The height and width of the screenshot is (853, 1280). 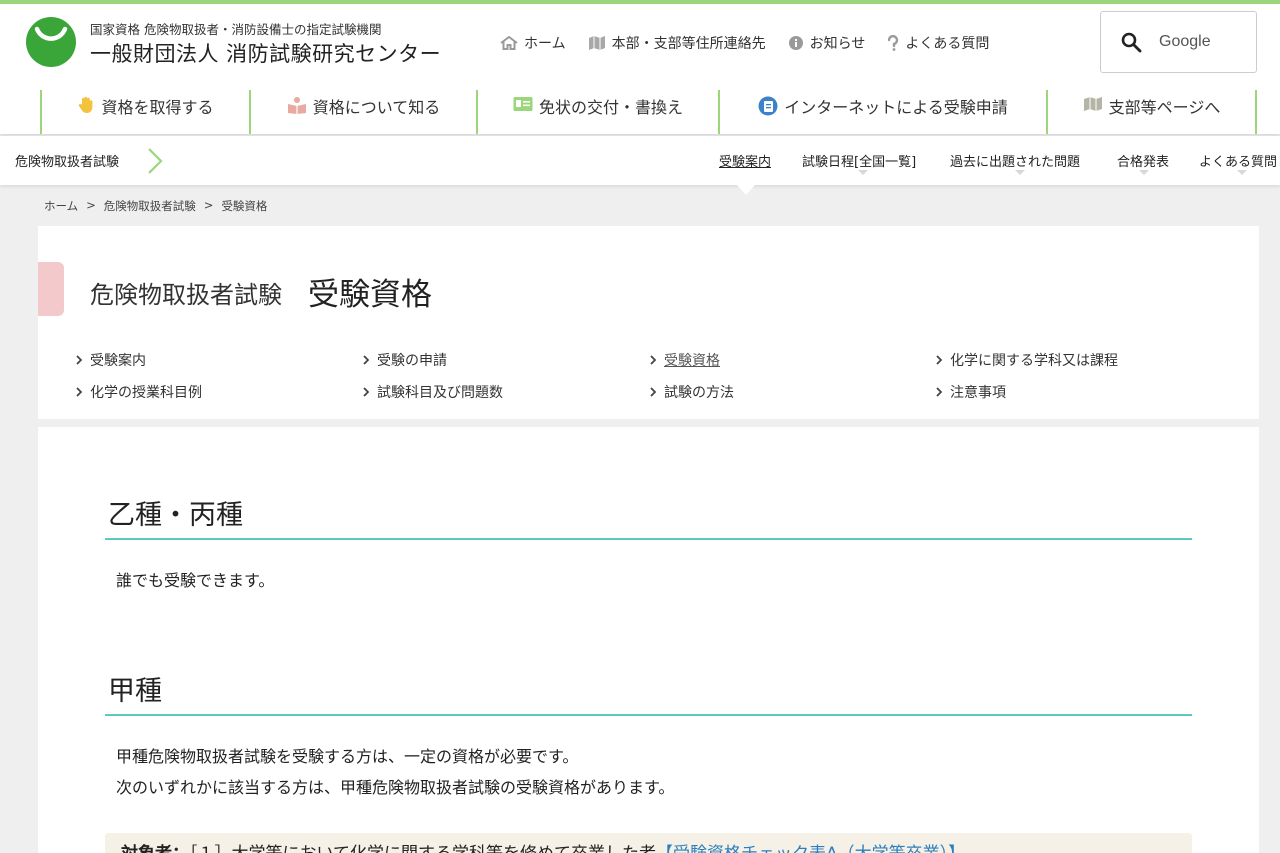 I want to click on section-heading-otsu-hei: 乙種・丙種, so click(x=175, y=515).